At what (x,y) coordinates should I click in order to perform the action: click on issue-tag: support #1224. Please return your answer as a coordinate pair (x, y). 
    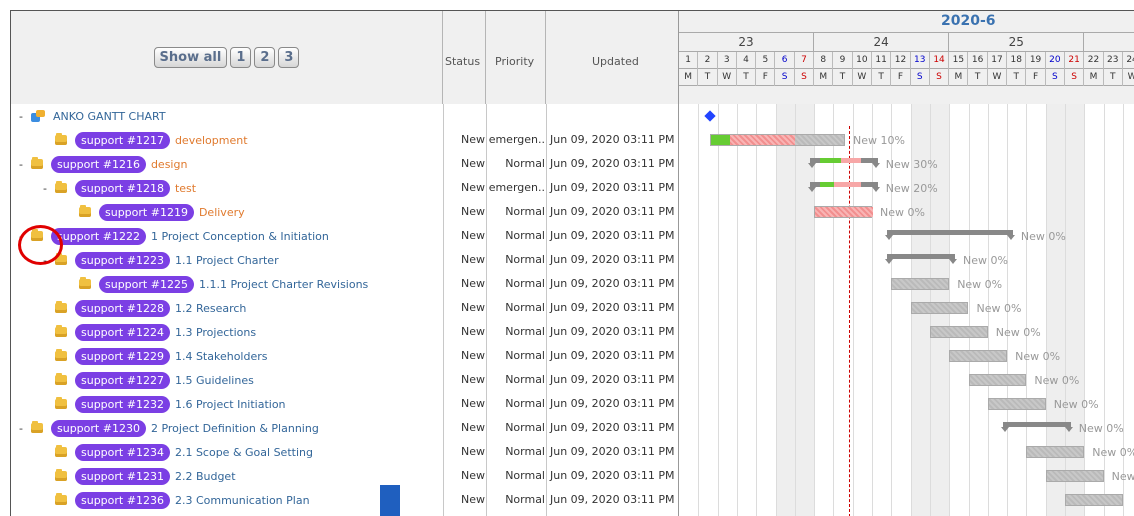
    Looking at the image, I should click on (122, 332).